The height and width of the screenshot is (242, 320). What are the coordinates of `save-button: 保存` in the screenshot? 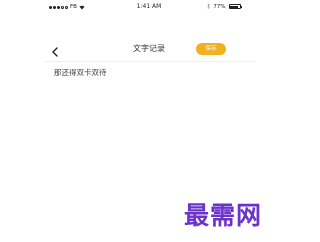 It's located at (211, 49).